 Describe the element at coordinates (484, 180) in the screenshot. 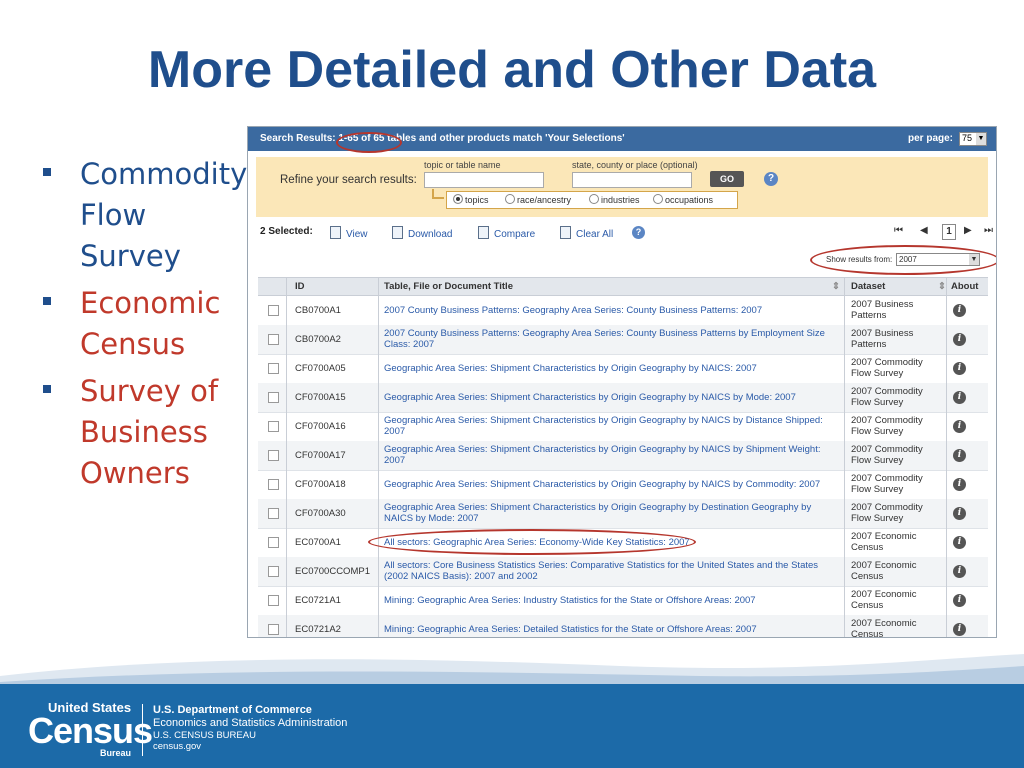

I see `topic-input` at that location.